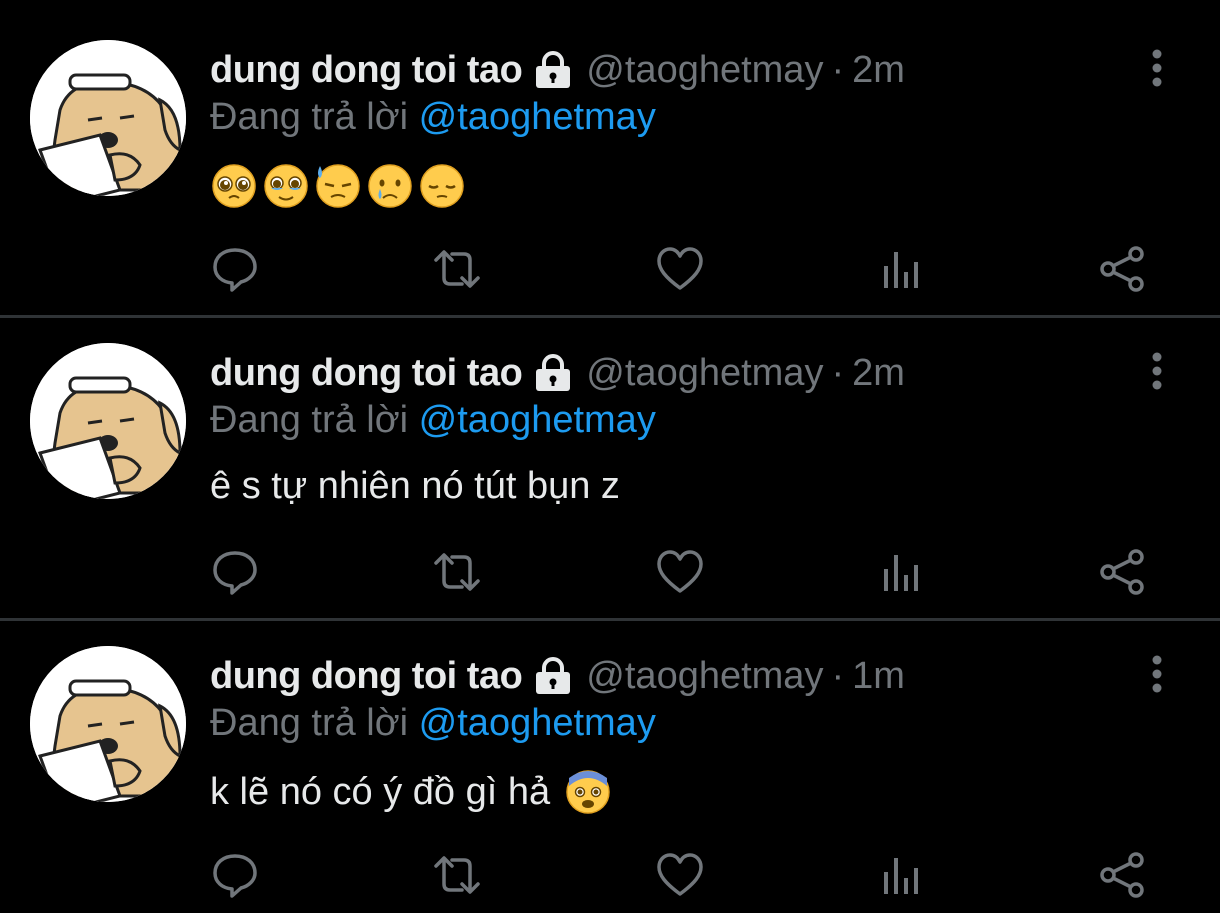 The image size is (1220, 913). I want to click on tweet-text-content: ê s tự nhiên nó tút bụn z, so click(415, 486).